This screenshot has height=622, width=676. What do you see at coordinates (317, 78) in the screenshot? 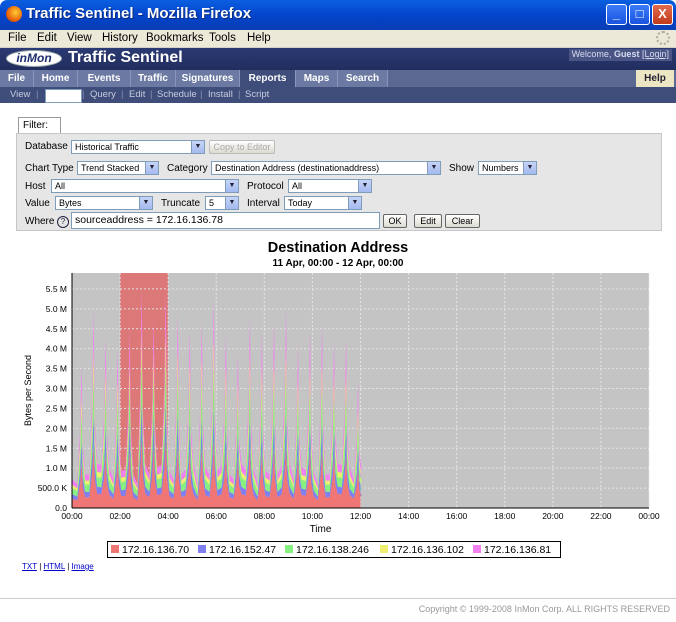
I see `tab-maps: Maps` at bounding box center [317, 78].